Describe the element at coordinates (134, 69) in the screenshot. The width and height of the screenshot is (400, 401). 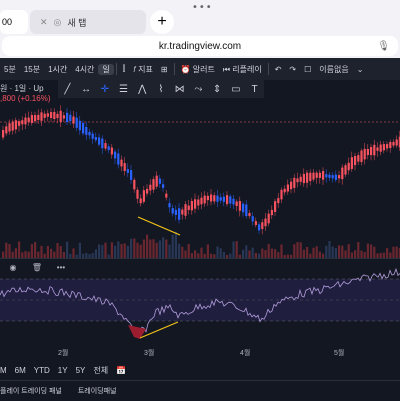
I see `indicators-icon: 𝑓` at that location.